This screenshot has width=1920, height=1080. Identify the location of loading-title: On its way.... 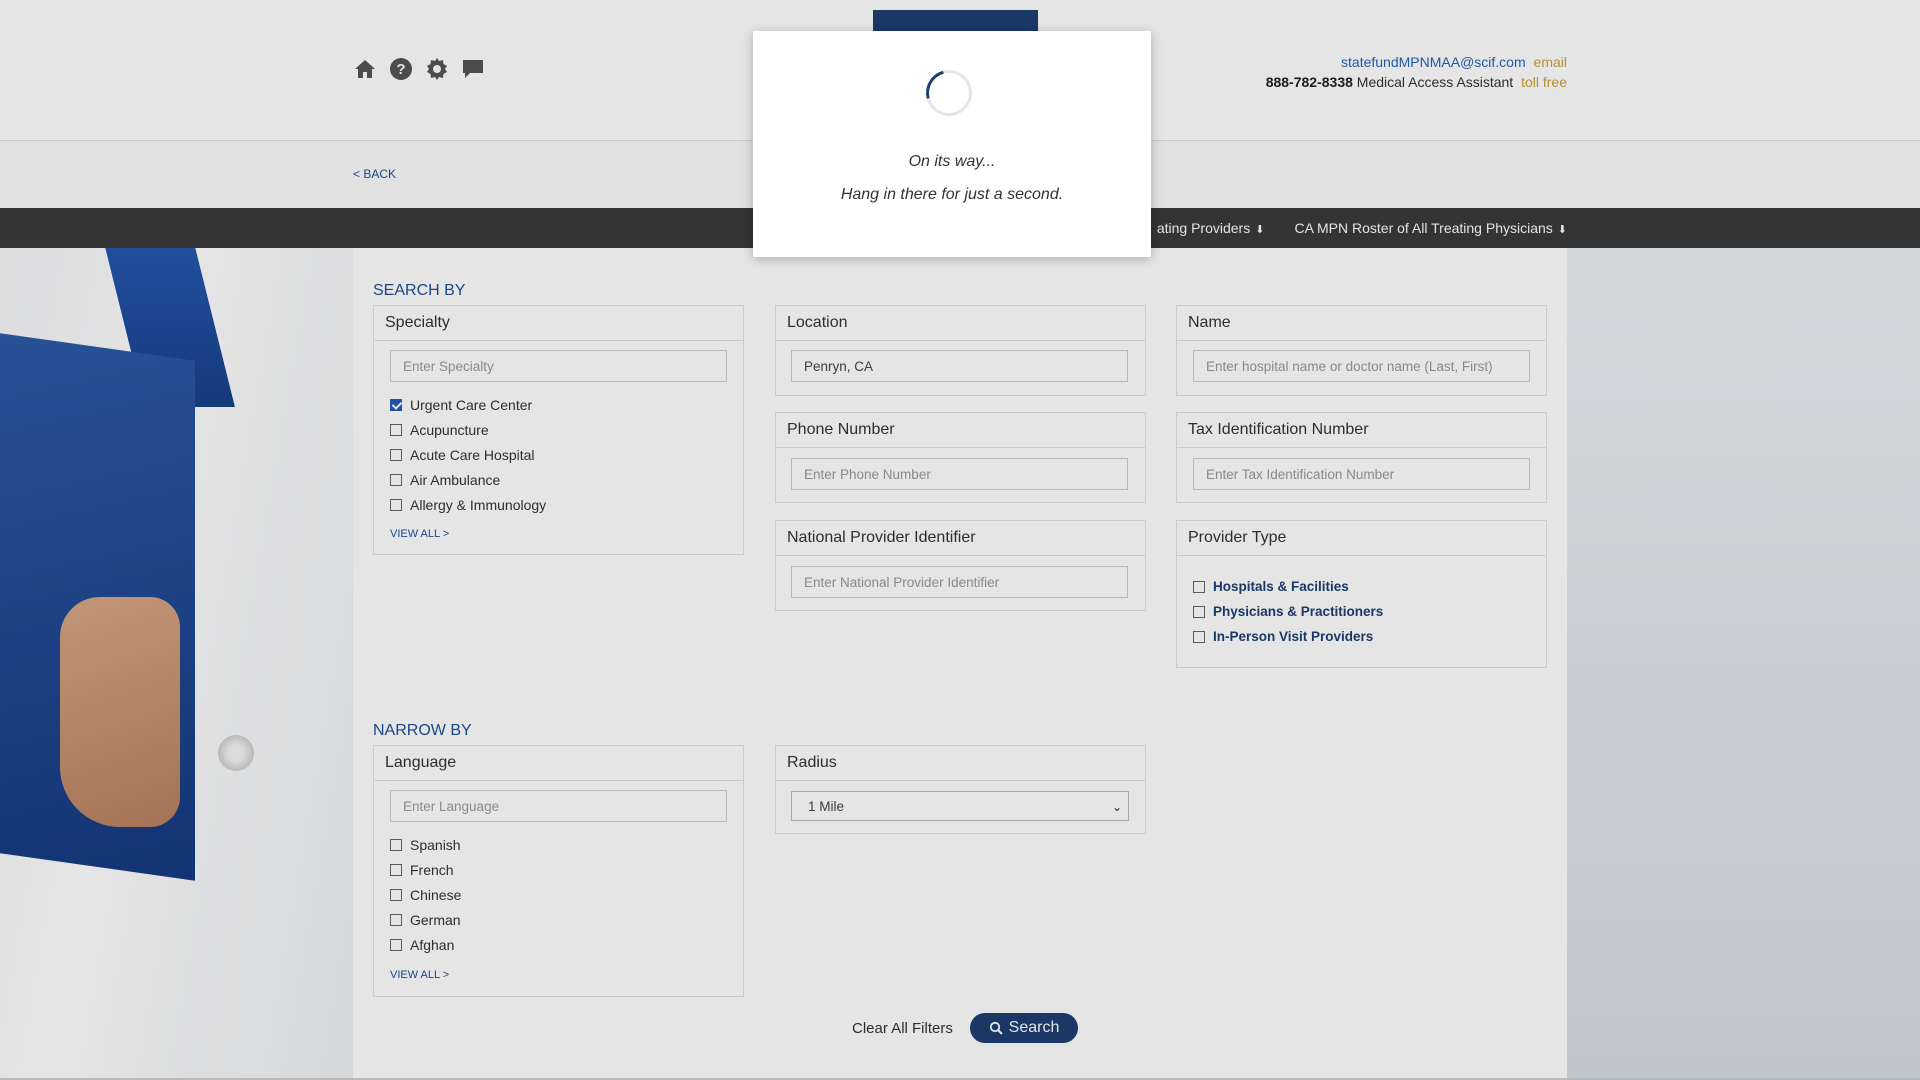
(952, 161).